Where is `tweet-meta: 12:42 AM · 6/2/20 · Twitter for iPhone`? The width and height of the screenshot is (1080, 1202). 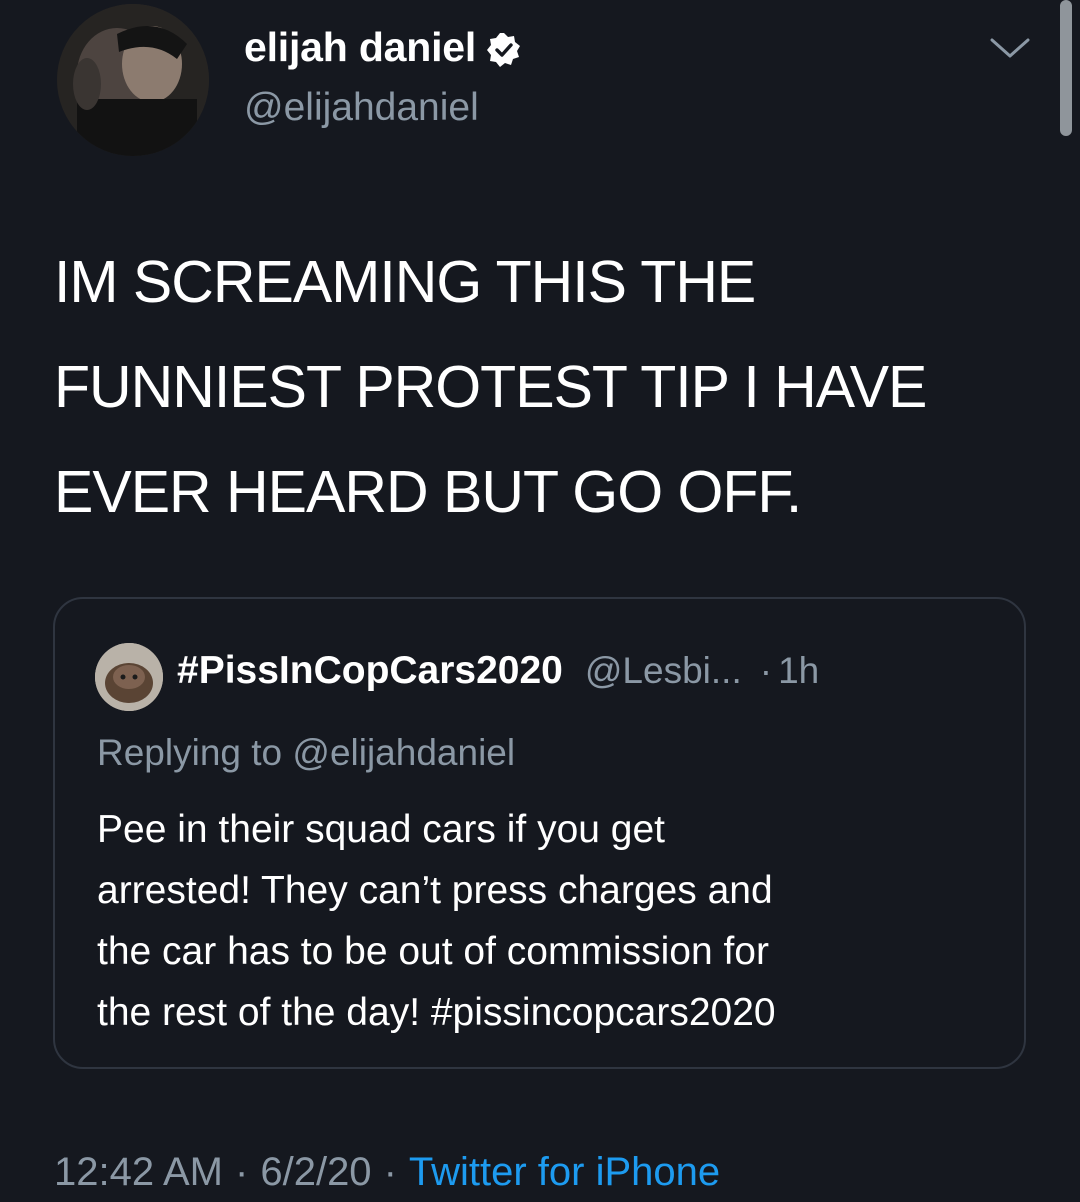
tweet-meta: 12:42 AM · 6/2/20 · Twitter for iPhone is located at coordinates (387, 1172).